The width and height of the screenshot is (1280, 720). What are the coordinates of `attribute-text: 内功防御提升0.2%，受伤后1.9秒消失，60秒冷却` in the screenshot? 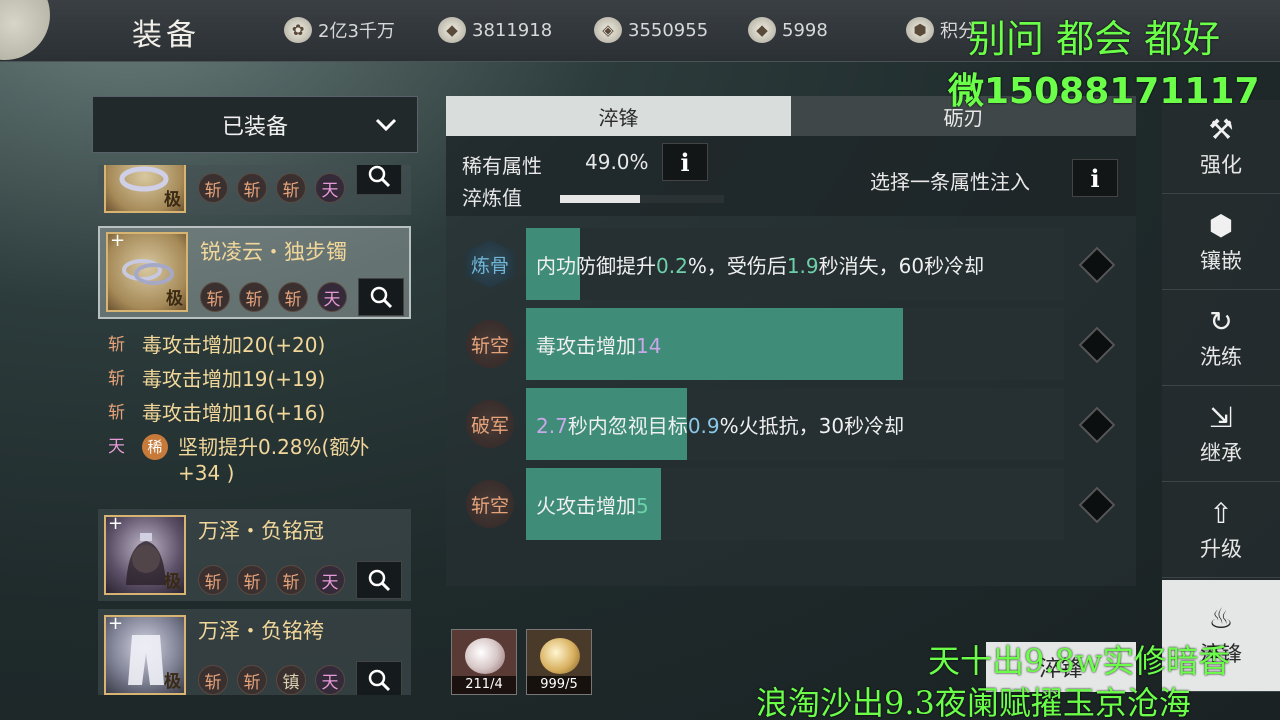 It's located at (760, 264).